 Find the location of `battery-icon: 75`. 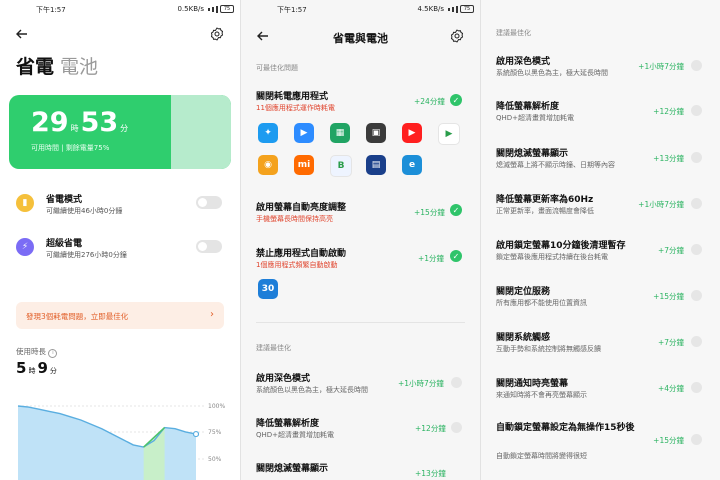

battery-icon: 75 is located at coordinates (227, 9).